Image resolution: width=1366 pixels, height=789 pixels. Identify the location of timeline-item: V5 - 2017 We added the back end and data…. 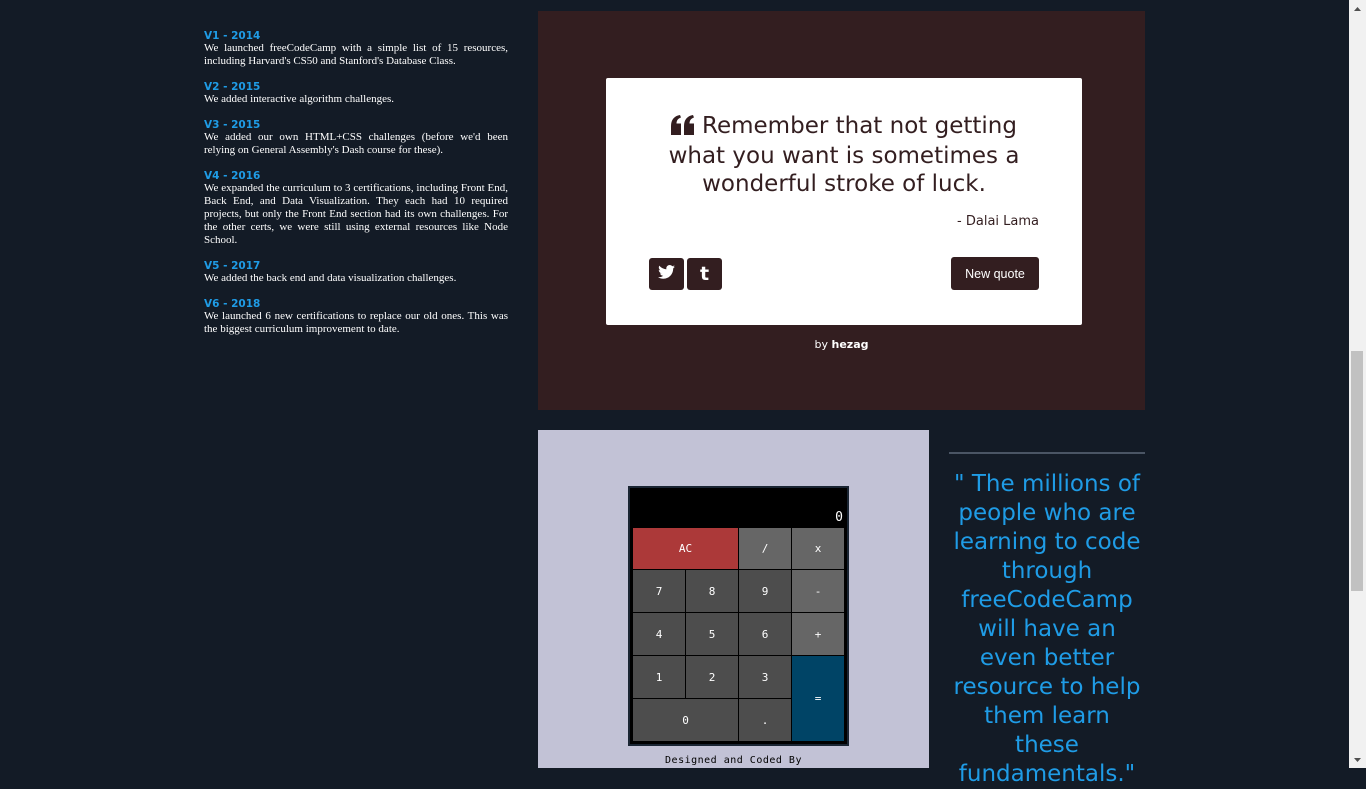
(356, 272).